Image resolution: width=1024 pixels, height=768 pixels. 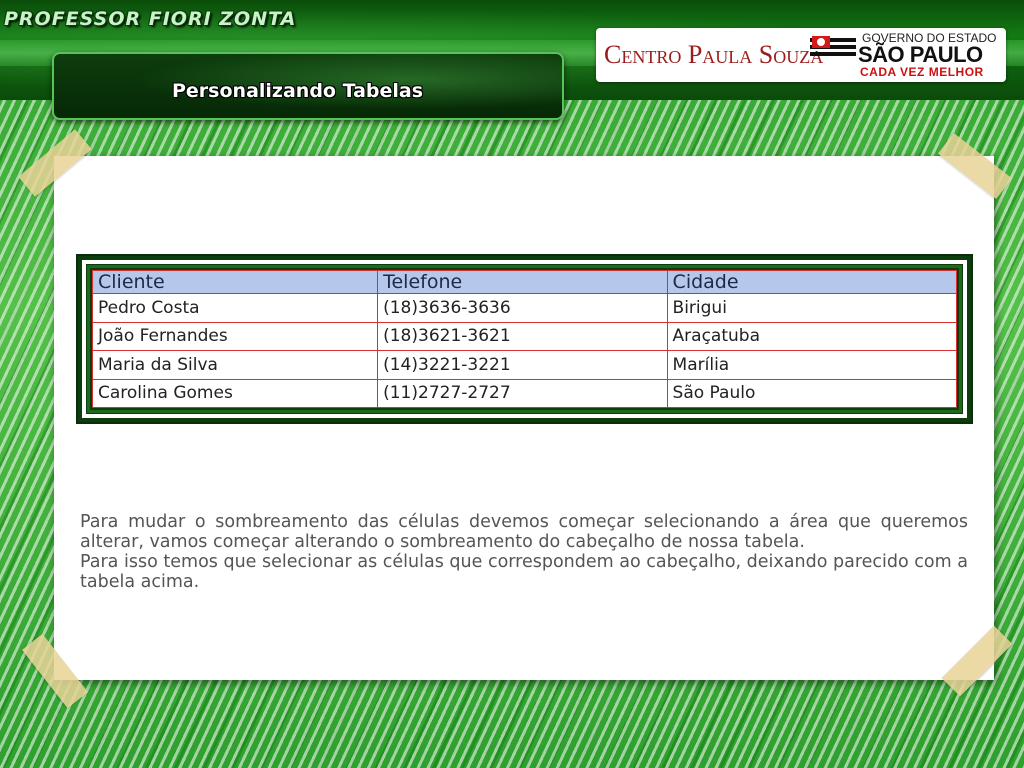 I want to click on cell-telefone: (11)2727-2727, so click(x=522, y=393).